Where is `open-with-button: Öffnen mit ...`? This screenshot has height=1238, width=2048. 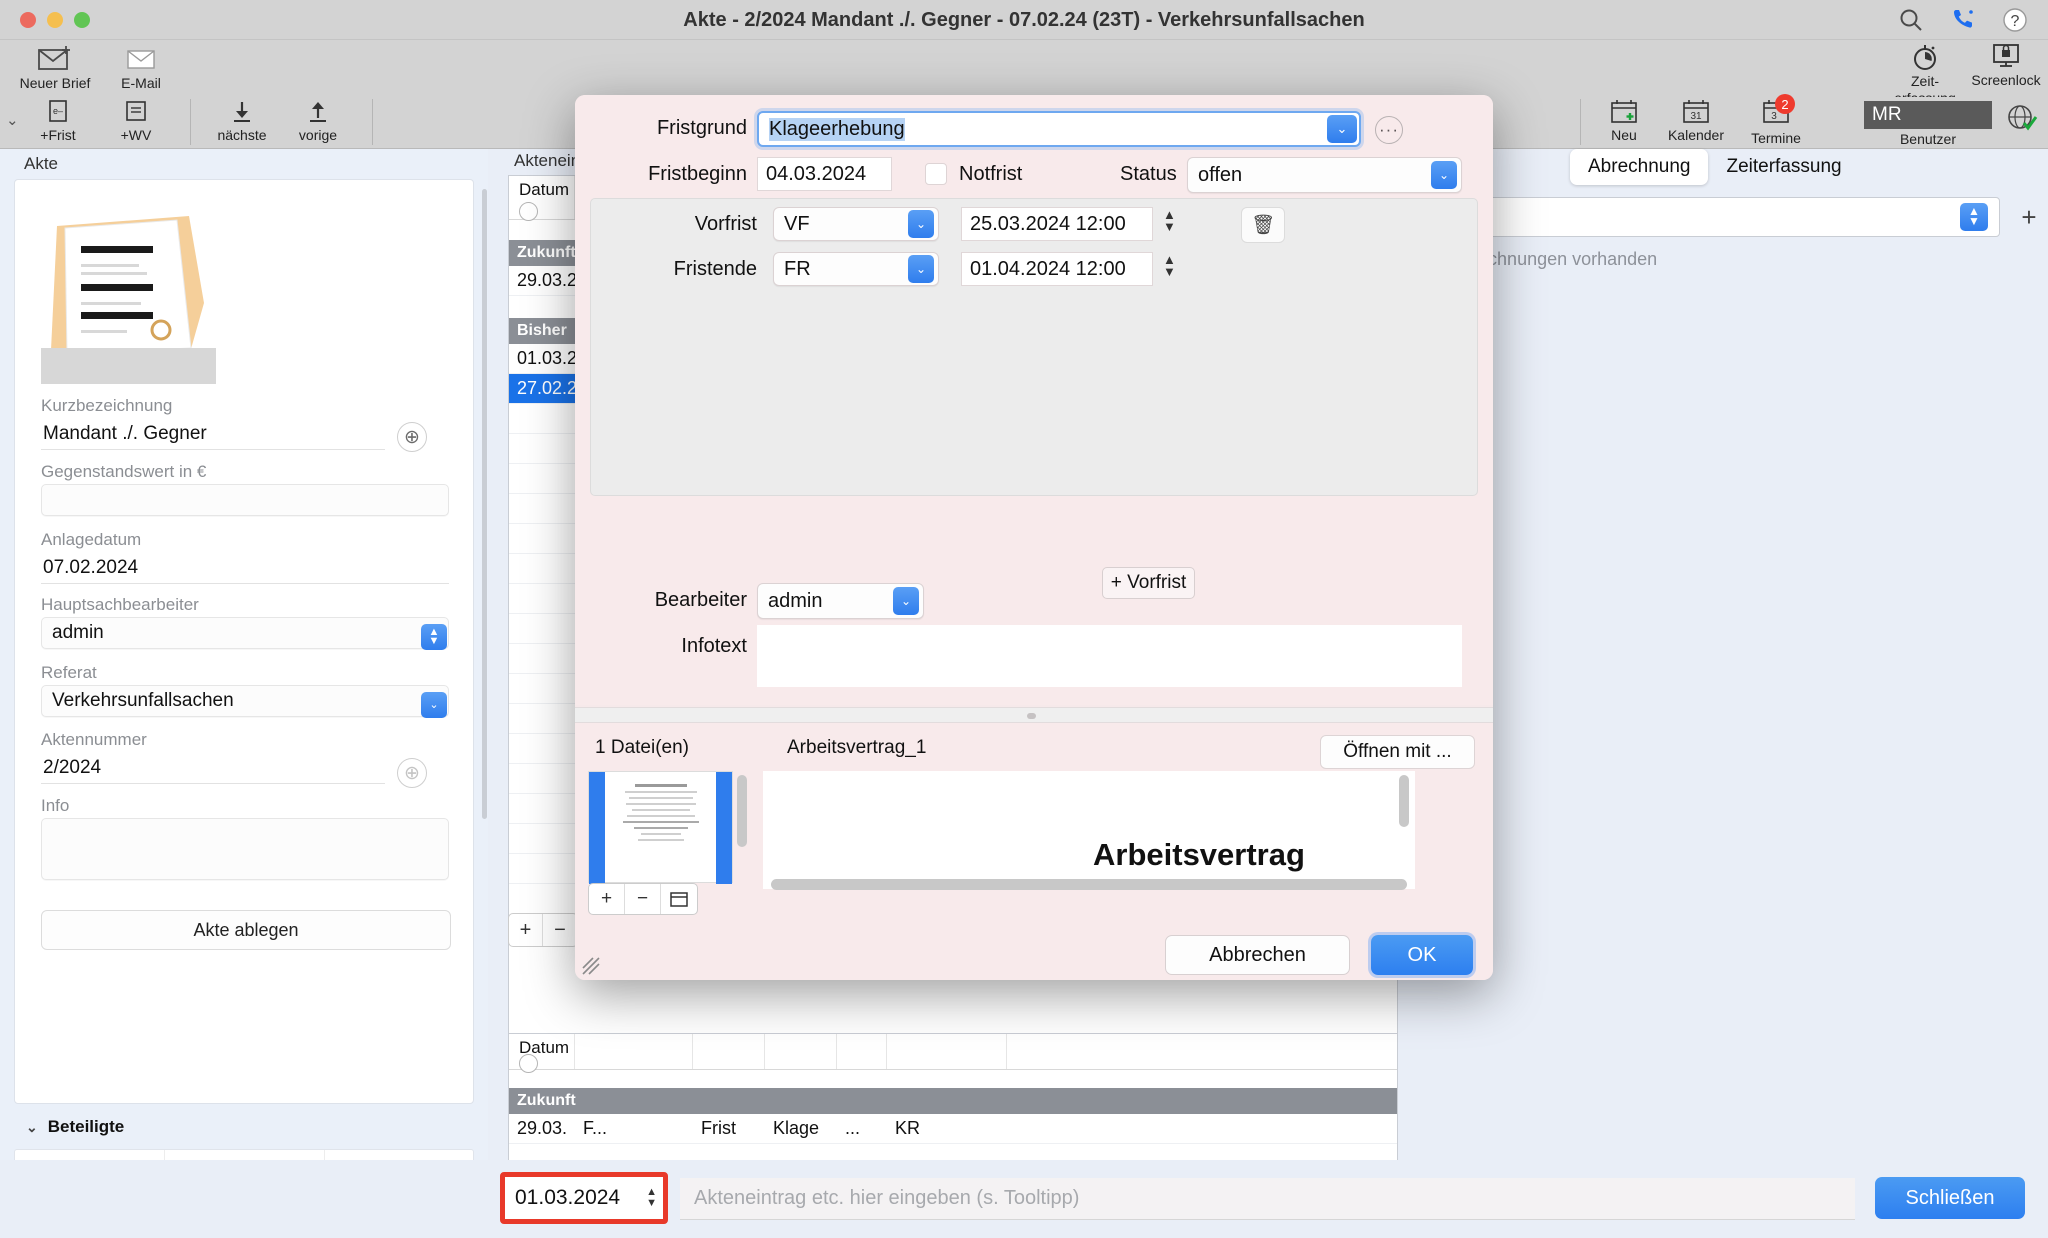
open-with-button: Öffnen mit ... is located at coordinates (1397, 752).